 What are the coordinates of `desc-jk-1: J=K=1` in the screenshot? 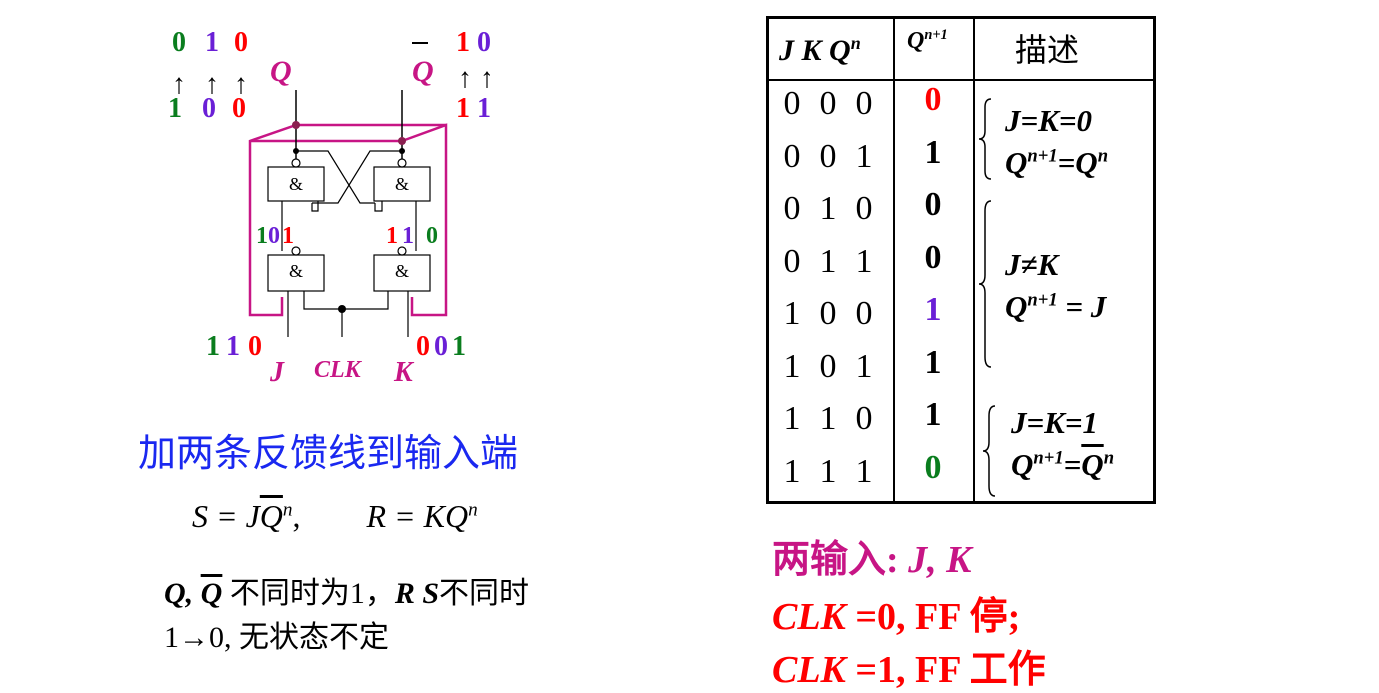 It's located at (1055, 422).